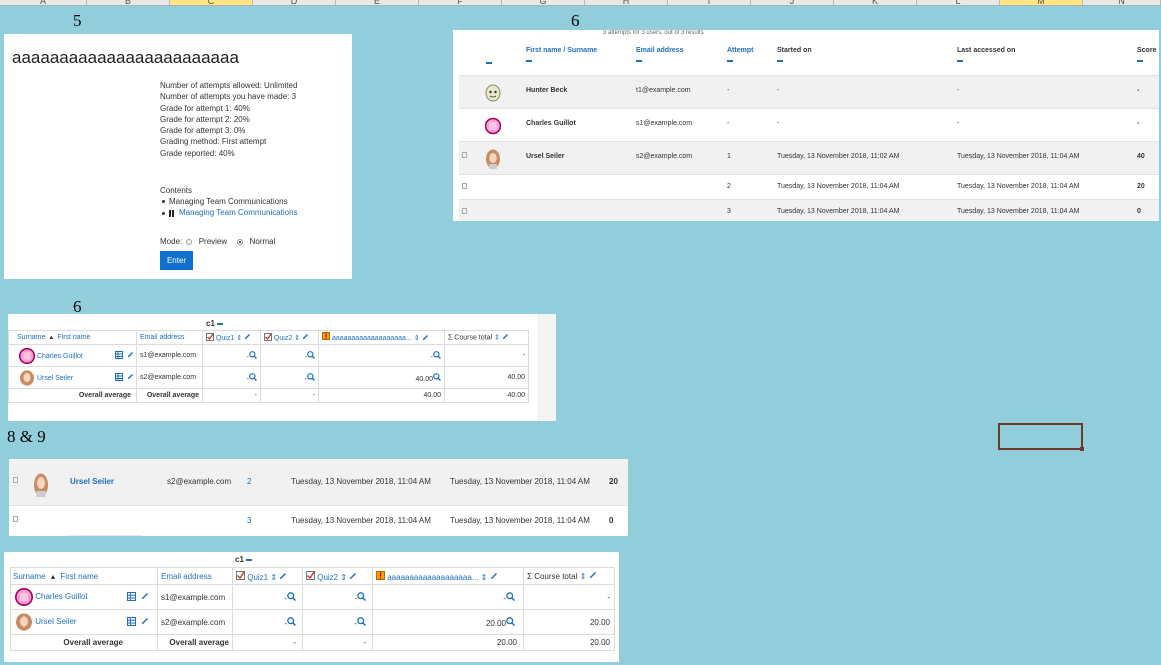  What do you see at coordinates (79, 576) in the screenshot?
I see `sort-firstname: First name` at bounding box center [79, 576].